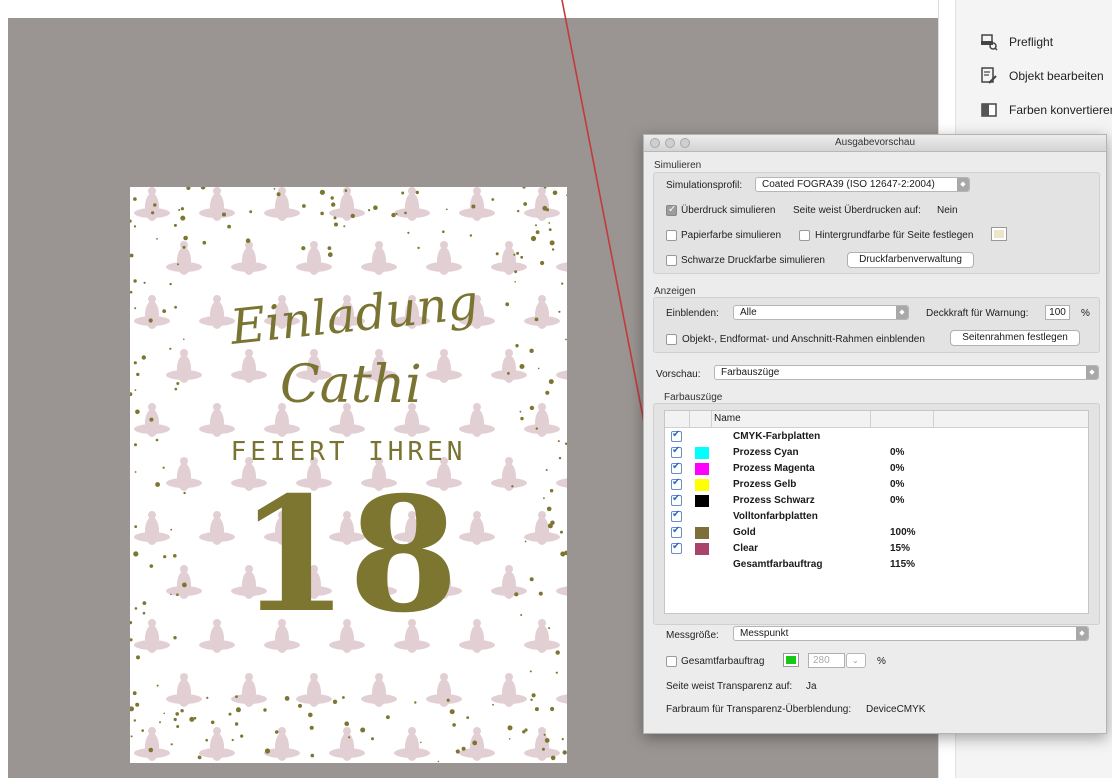 The height and width of the screenshot is (778, 1112). What do you see at coordinates (693, 397) in the screenshot?
I see `separations-section-label: Farbauszüge` at bounding box center [693, 397].